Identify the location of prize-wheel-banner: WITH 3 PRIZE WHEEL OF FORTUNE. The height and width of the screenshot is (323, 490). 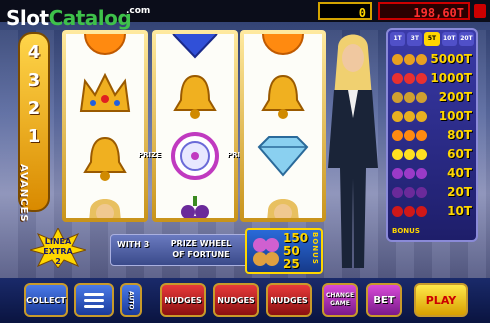
(181, 250).